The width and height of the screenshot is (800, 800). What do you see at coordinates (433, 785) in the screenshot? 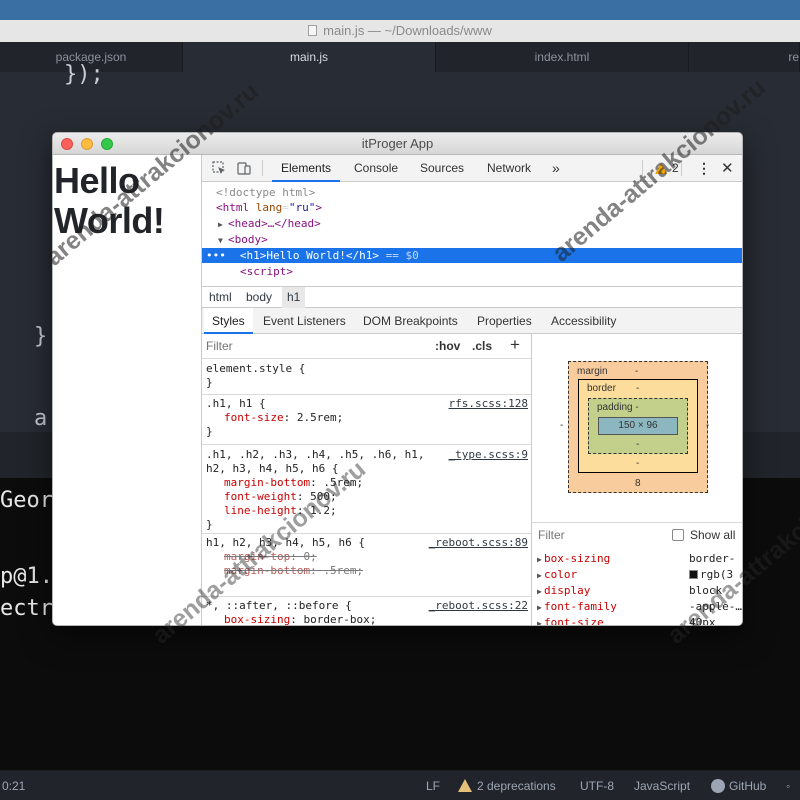
I see `status-line-ending: LF` at bounding box center [433, 785].